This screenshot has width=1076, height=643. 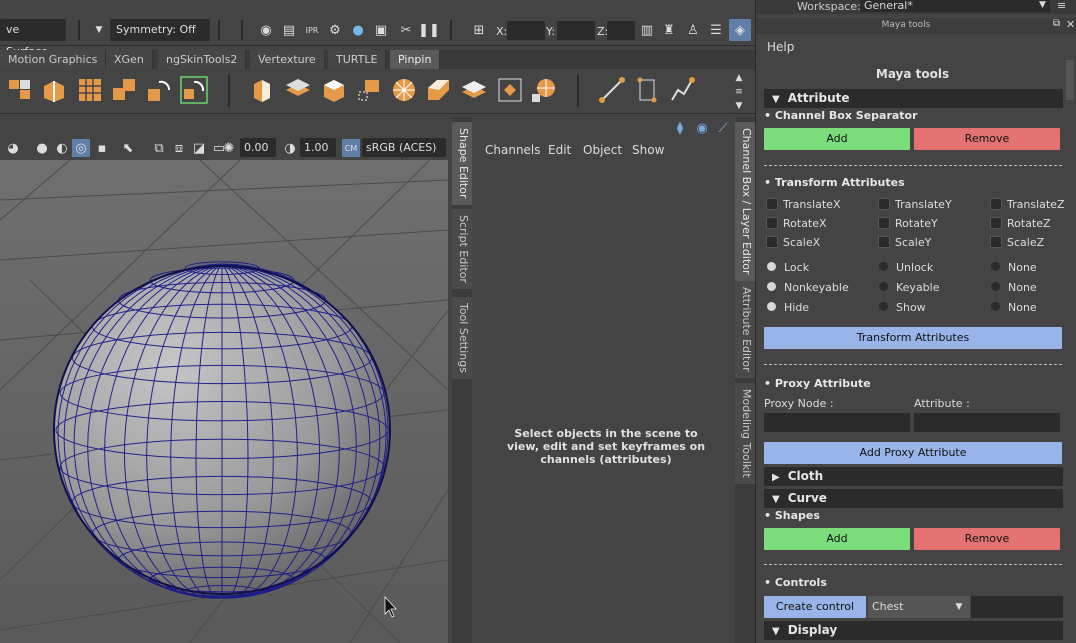 What do you see at coordinates (693, 30) in the screenshot?
I see `human-ik-icon: ♙` at bounding box center [693, 30].